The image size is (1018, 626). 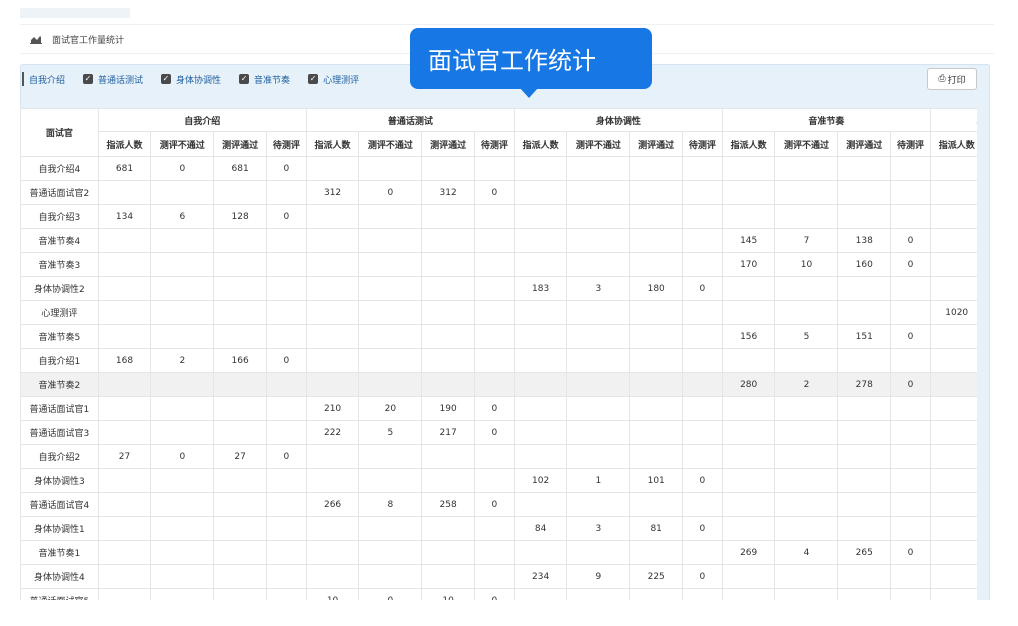 What do you see at coordinates (260, 79) in the screenshot?
I see `filter-item-rhythm: ✓ 音准节奏` at bounding box center [260, 79].